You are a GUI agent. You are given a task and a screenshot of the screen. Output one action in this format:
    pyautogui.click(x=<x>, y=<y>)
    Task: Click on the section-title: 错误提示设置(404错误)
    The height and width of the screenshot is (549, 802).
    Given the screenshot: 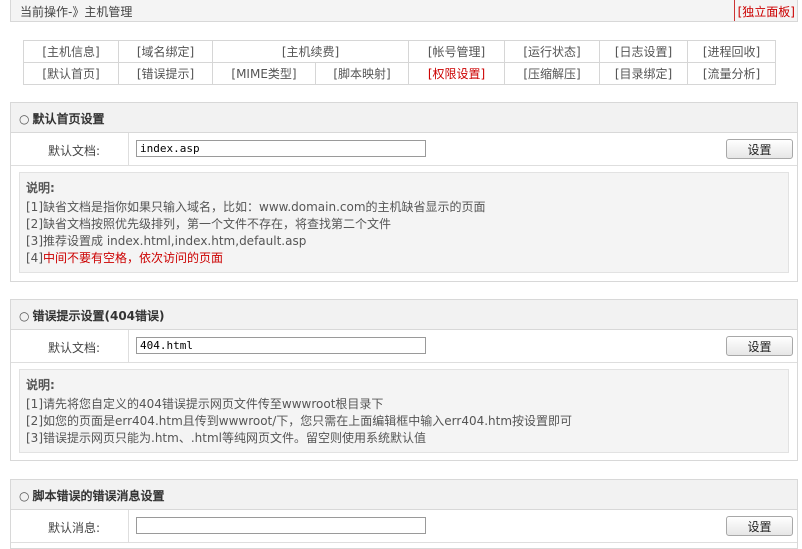 What is the action you would take?
    pyautogui.click(x=98, y=316)
    